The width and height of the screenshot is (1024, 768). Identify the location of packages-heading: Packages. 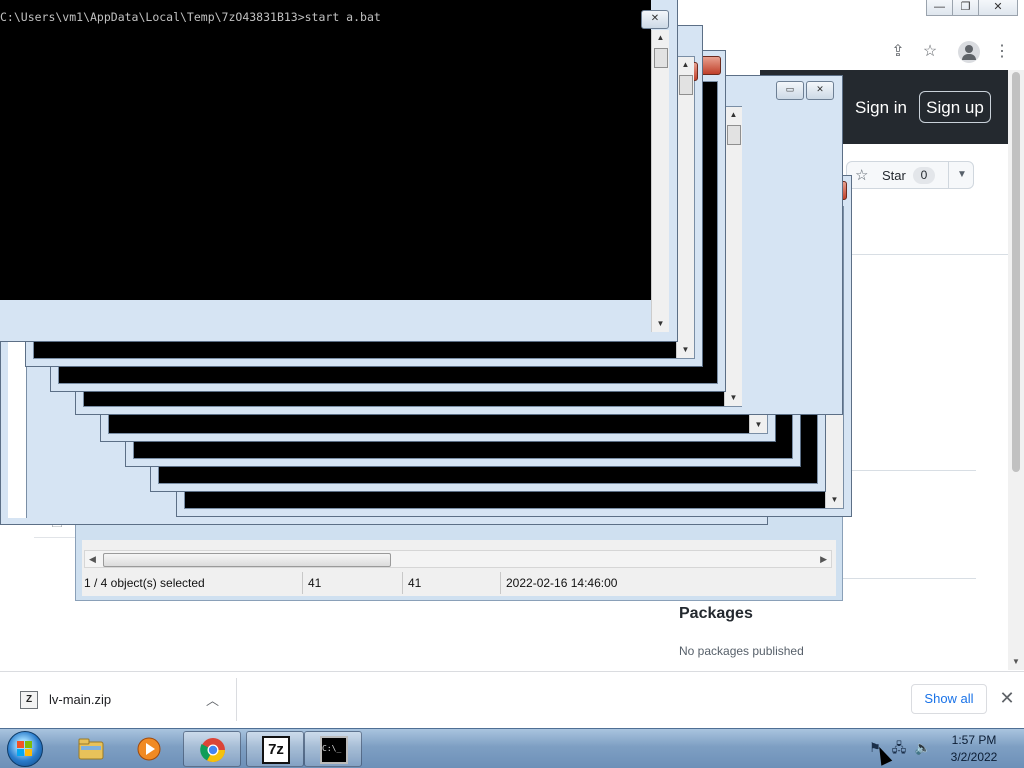
(716, 613).